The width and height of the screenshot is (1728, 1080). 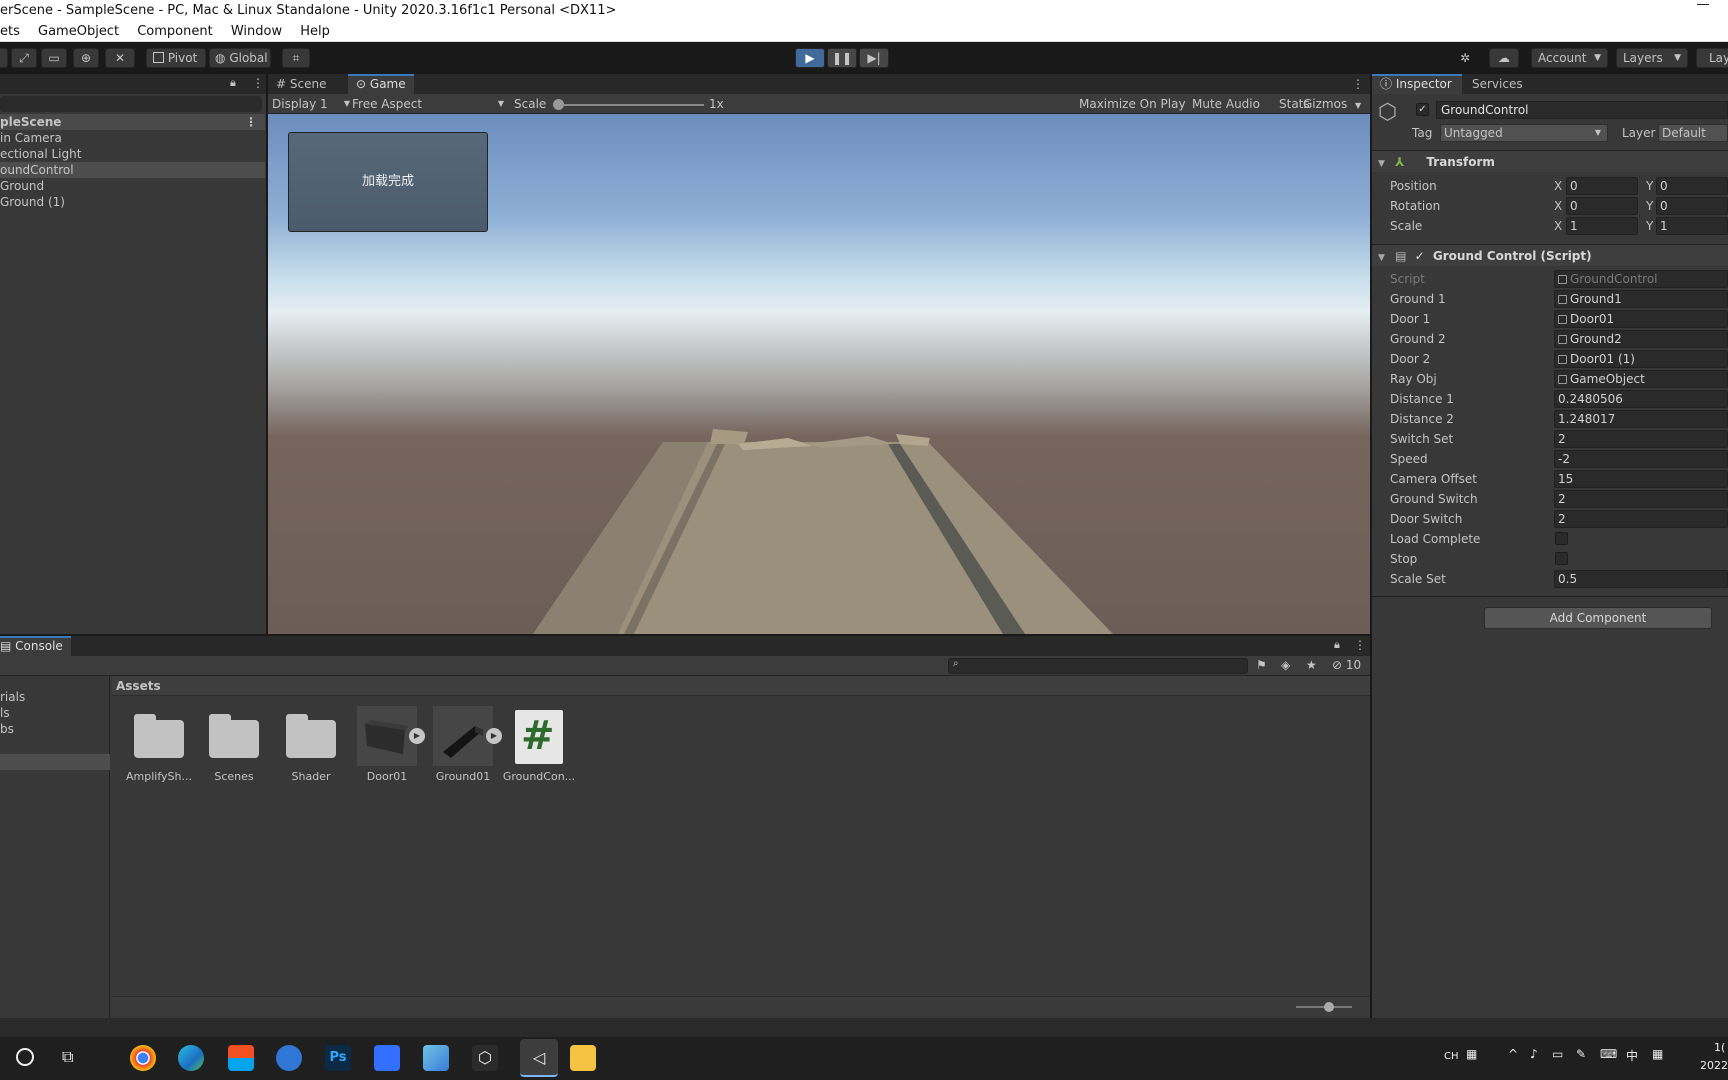 I want to click on grid-snap-button: ⌗, so click(x=296, y=58).